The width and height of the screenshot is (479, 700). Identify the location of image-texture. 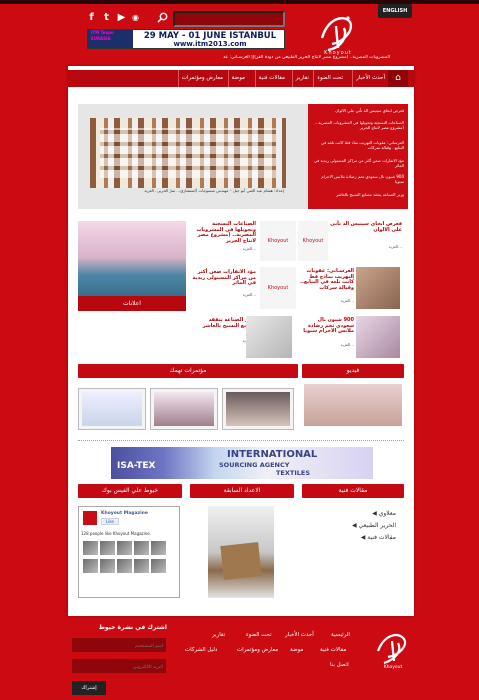
(188, 153).